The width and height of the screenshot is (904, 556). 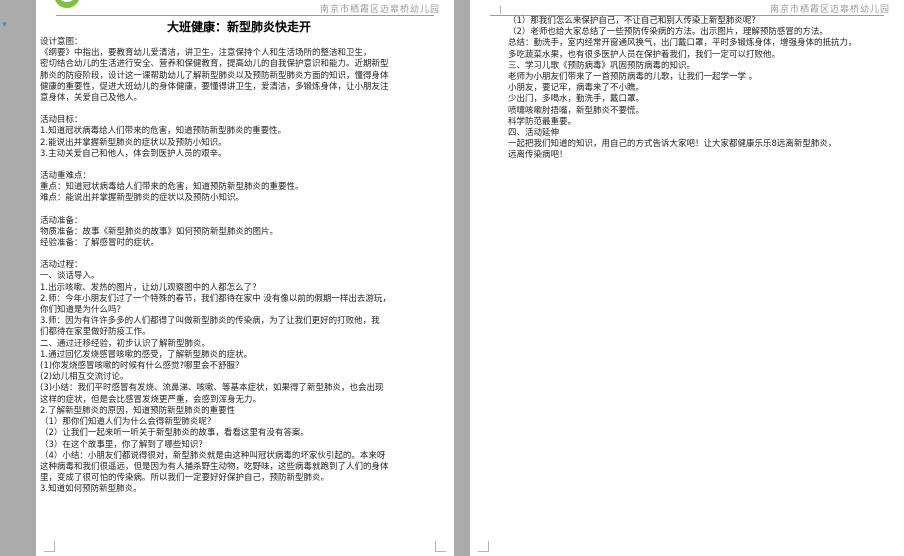 What do you see at coordinates (142, 198) in the screenshot?
I see `text-line: 难点：能说出并掌握新型肺炎的症状以及预防小知识。` at bounding box center [142, 198].